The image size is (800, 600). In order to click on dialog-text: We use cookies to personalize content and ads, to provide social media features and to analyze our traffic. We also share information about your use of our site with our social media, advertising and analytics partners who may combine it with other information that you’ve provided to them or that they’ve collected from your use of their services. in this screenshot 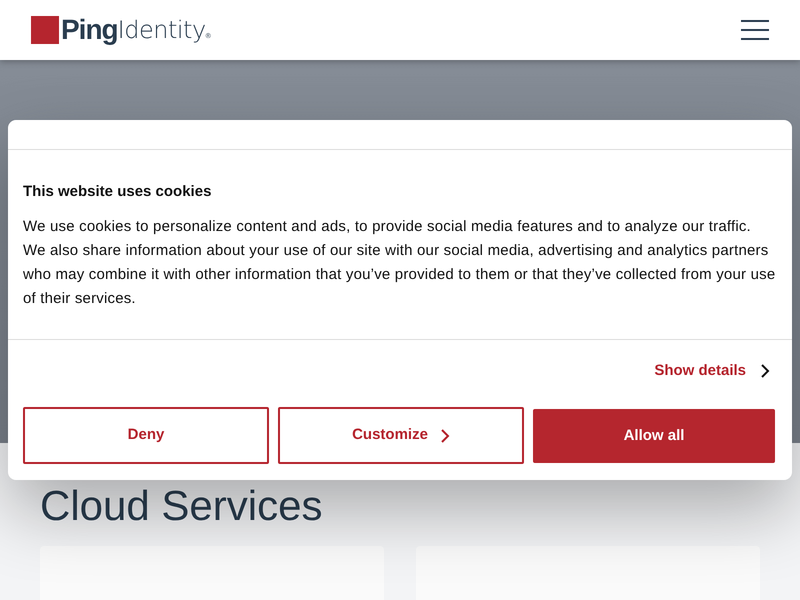, I will do `click(399, 262)`.